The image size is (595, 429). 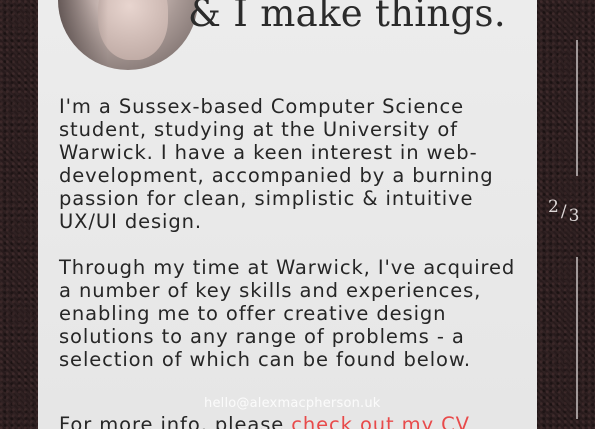 I want to click on profile-photo, so click(x=128, y=35).